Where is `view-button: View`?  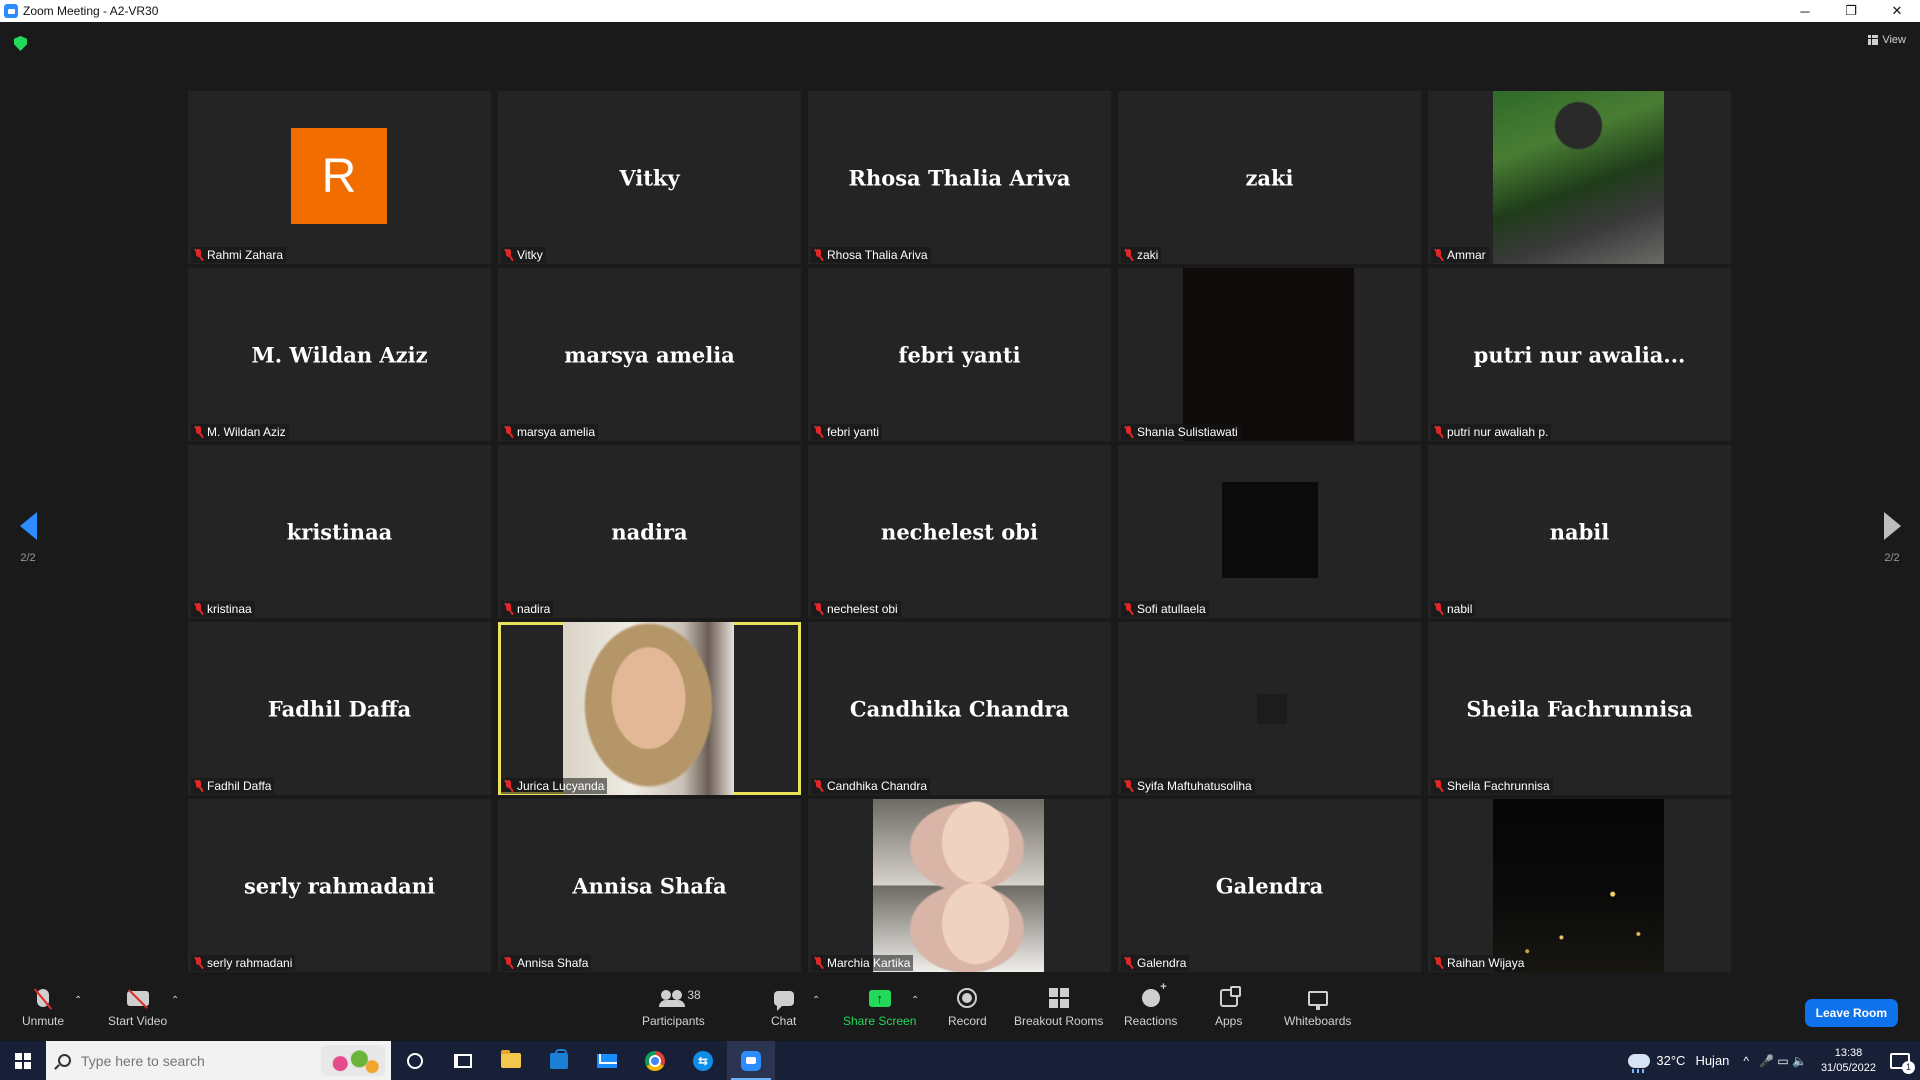 view-button: View is located at coordinates (1887, 40).